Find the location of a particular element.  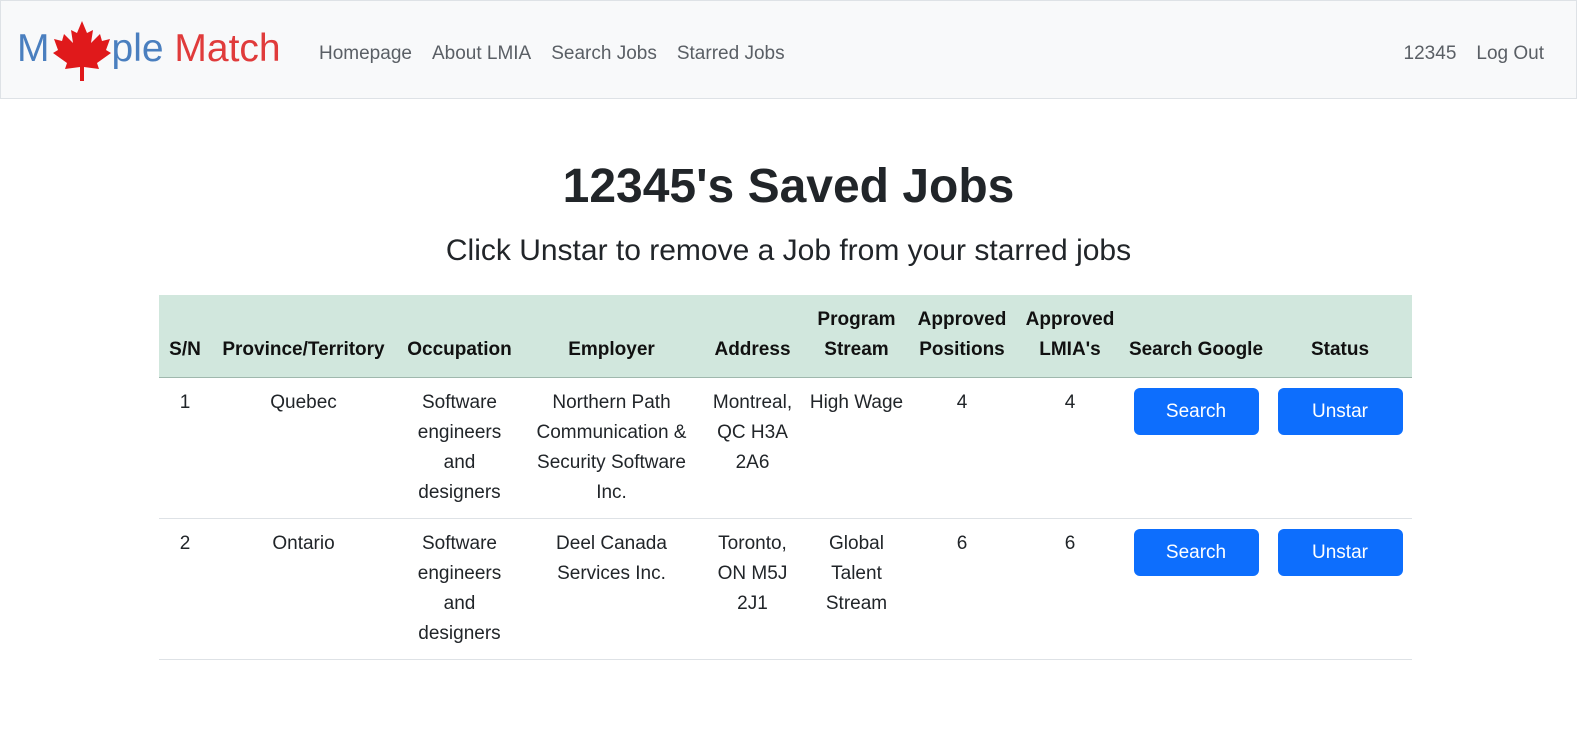

header-occupation: Occupation is located at coordinates (459, 336).